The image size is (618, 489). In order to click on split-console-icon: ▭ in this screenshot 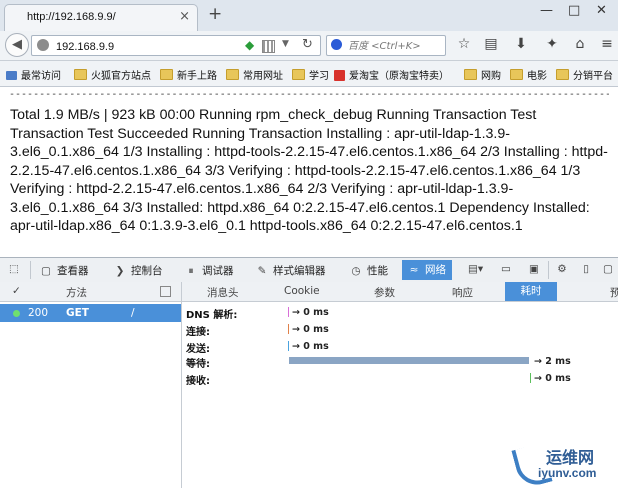, I will do `click(508, 269)`.